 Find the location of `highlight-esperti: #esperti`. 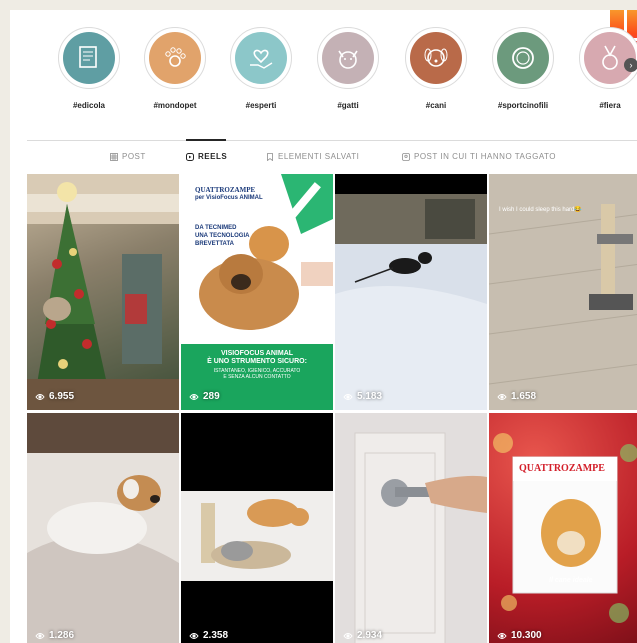

highlight-esperti: #esperti is located at coordinates (261, 67).